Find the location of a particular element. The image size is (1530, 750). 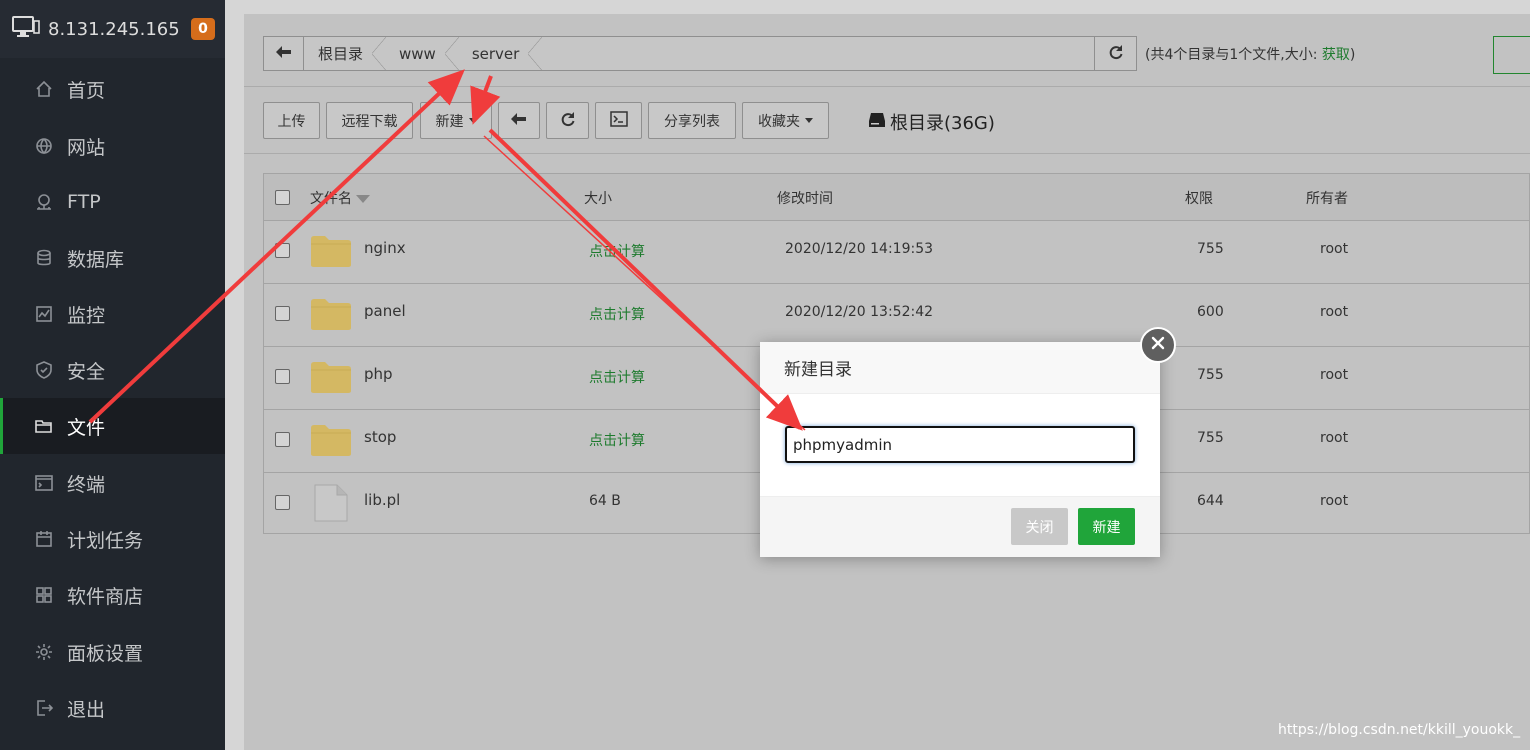

ftp-icon is located at coordinates (44, 202).